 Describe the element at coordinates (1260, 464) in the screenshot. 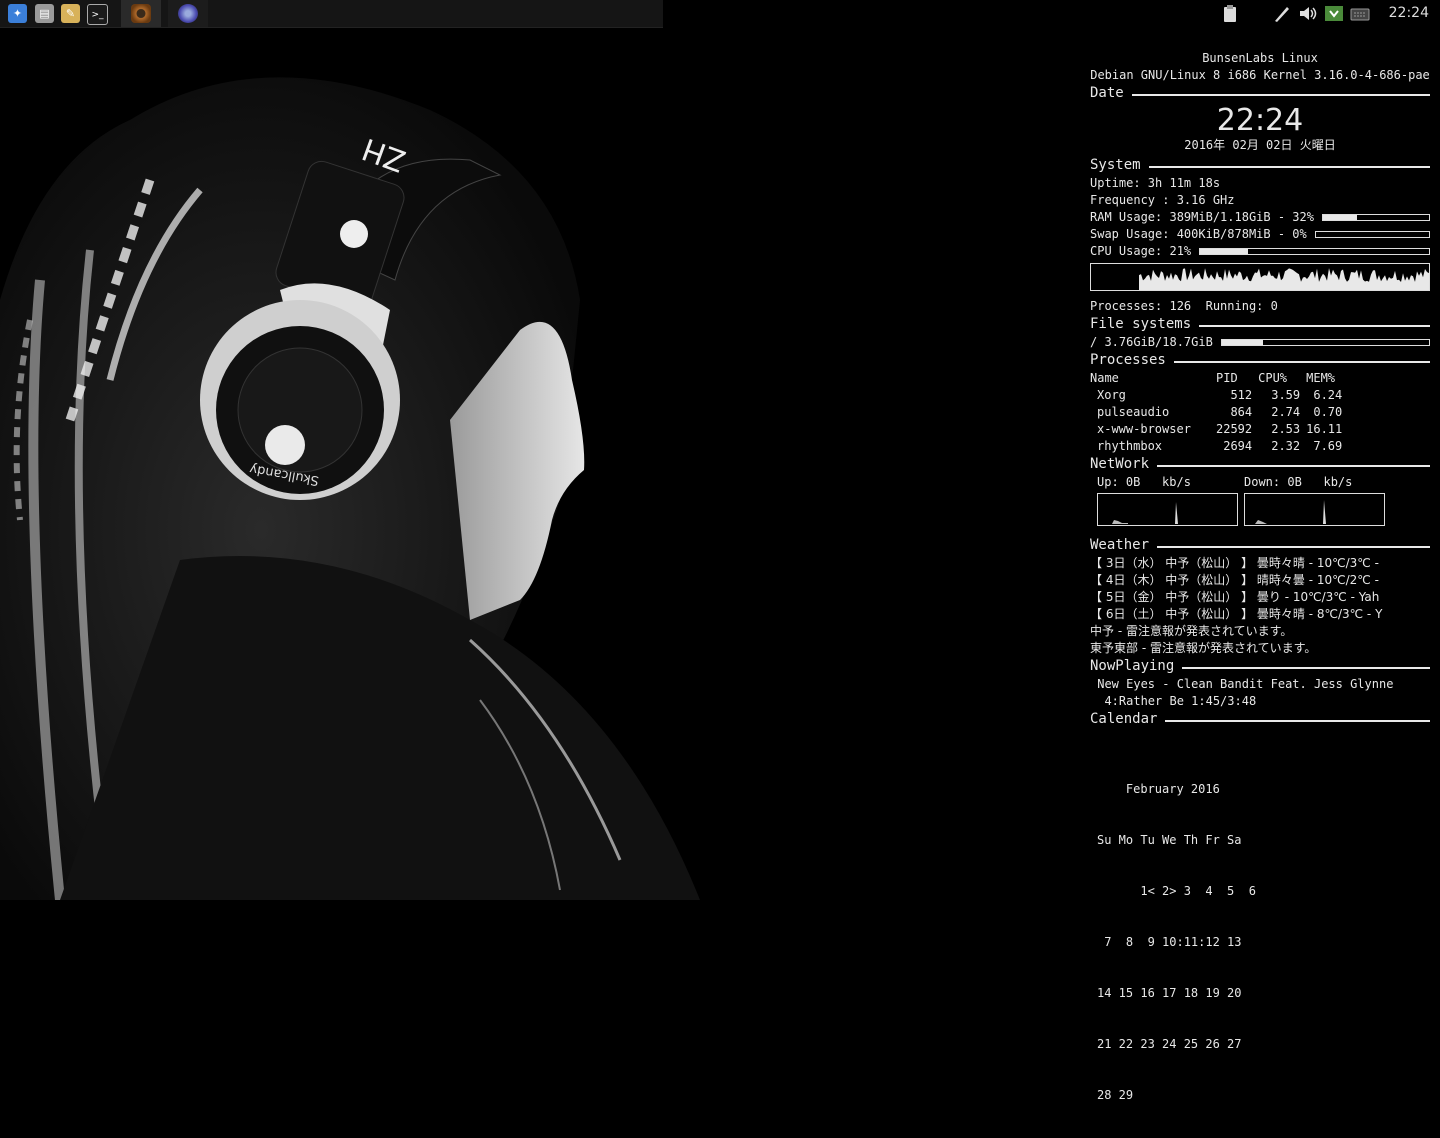

I see `section-network: NetWork` at that location.